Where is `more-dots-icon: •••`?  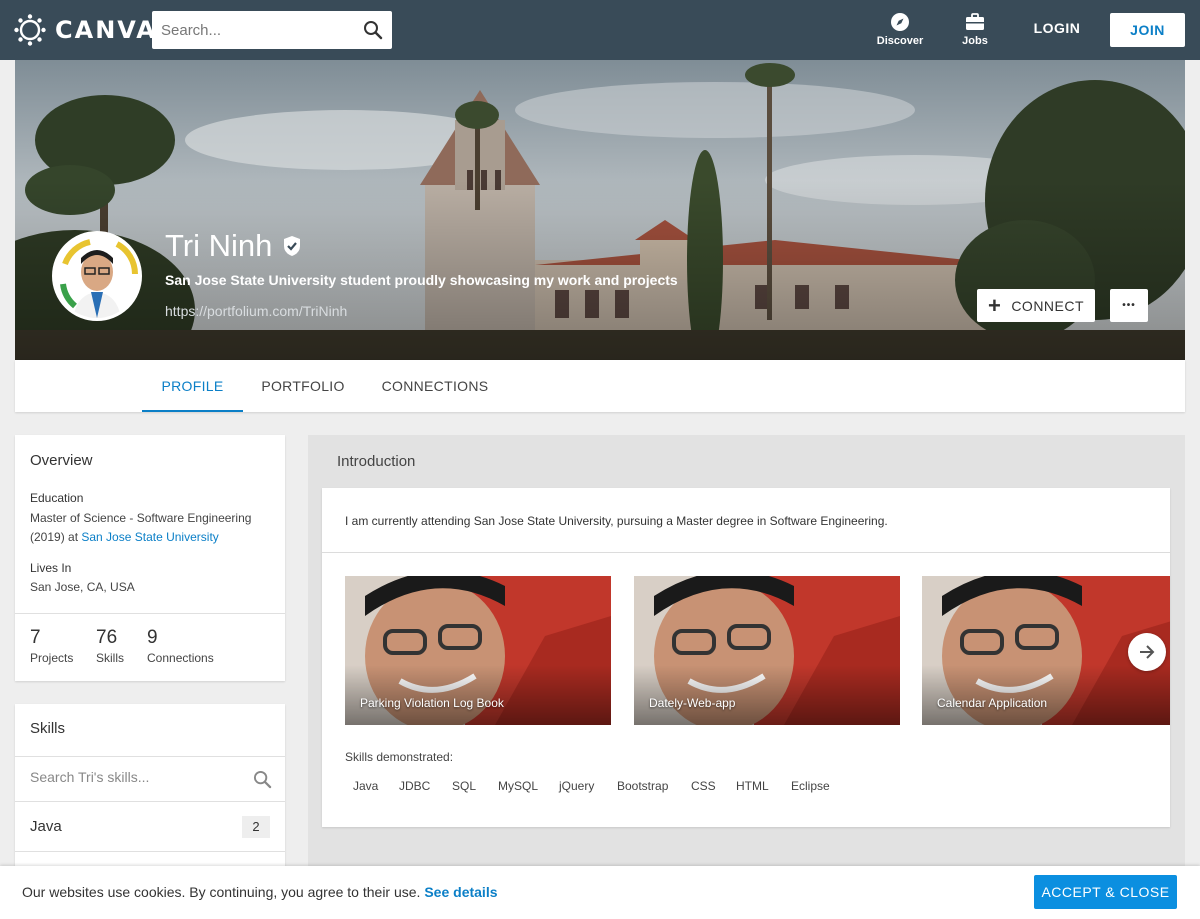 more-dots-icon: ••• is located at coordinates (1129, 305).